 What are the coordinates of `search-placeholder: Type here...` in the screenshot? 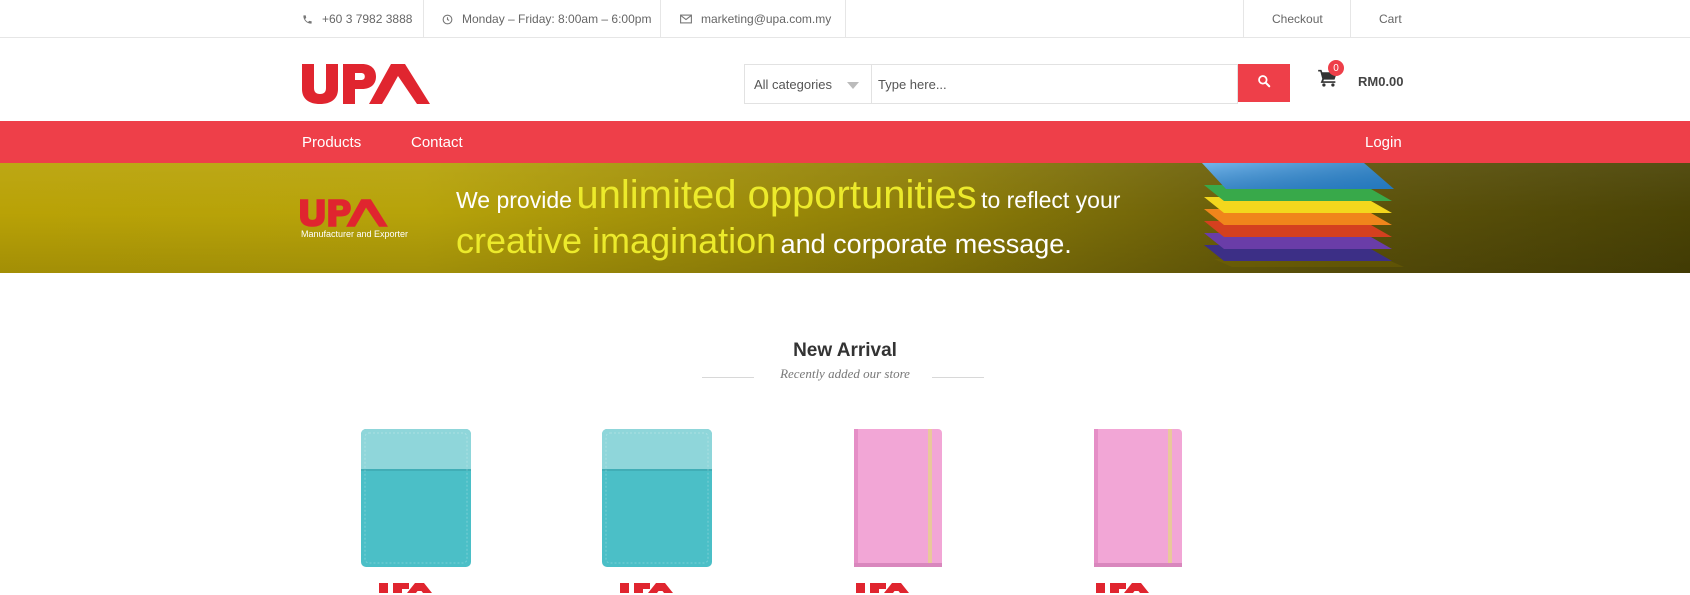 It's located at (912, 84).